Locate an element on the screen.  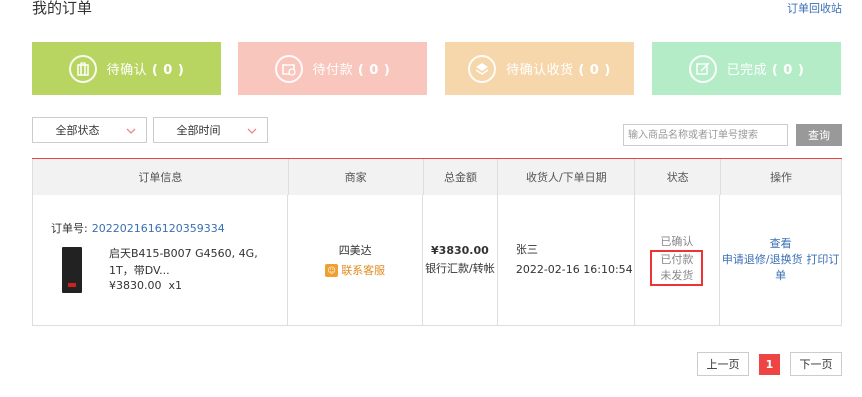
product-image is located at coordinates (72, 270).